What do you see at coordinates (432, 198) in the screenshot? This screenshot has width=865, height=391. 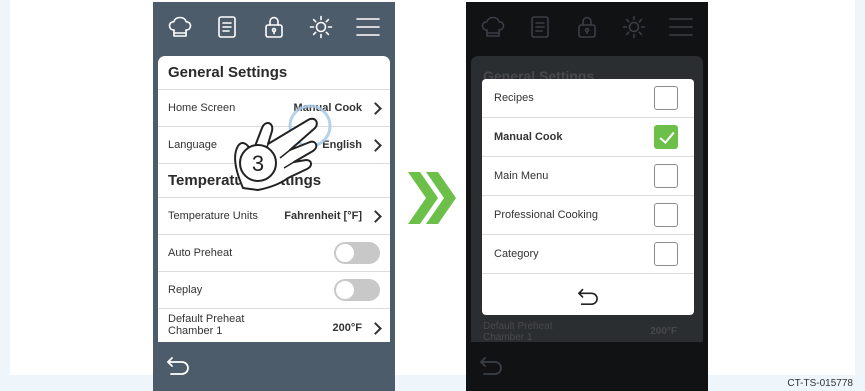 I see `double-chevron-arrow-icon` at bounding box center [432, 198].